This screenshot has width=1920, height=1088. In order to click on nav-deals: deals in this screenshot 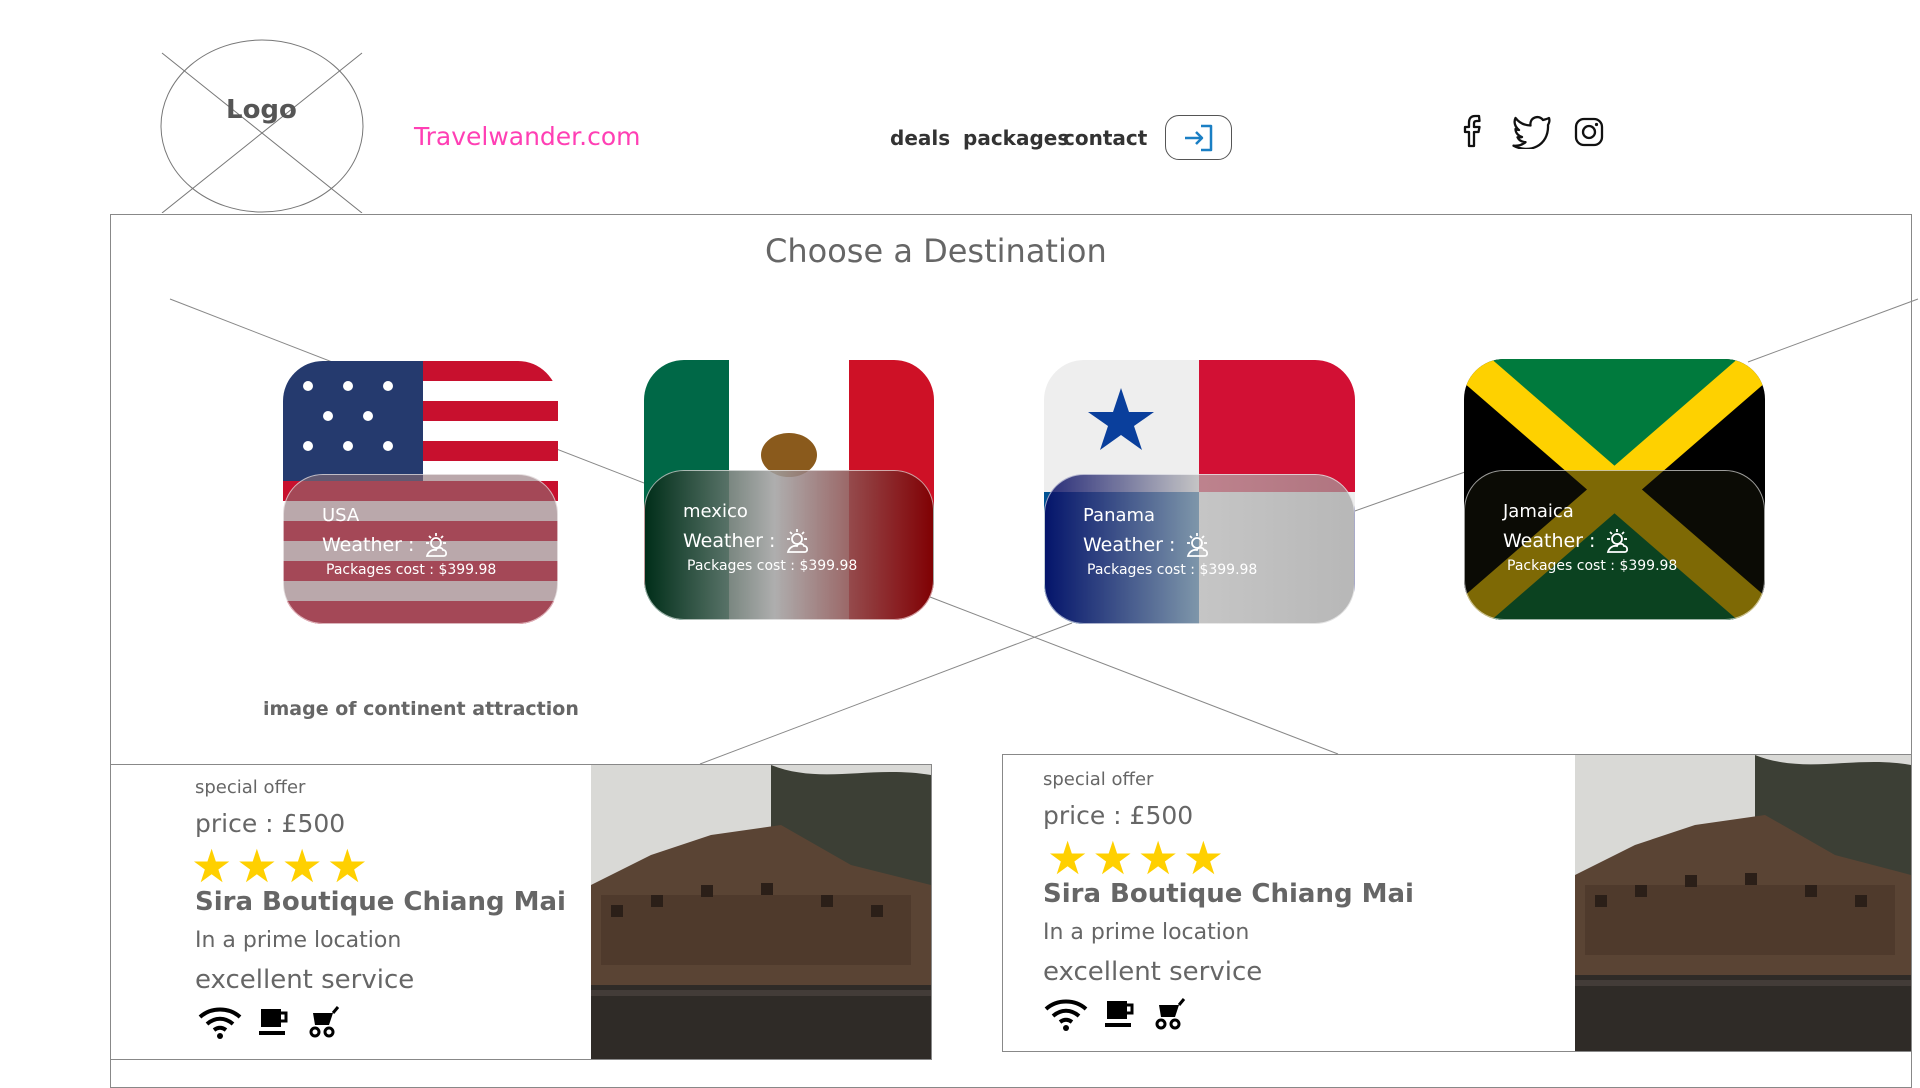, I will do `click(920, 138)`.